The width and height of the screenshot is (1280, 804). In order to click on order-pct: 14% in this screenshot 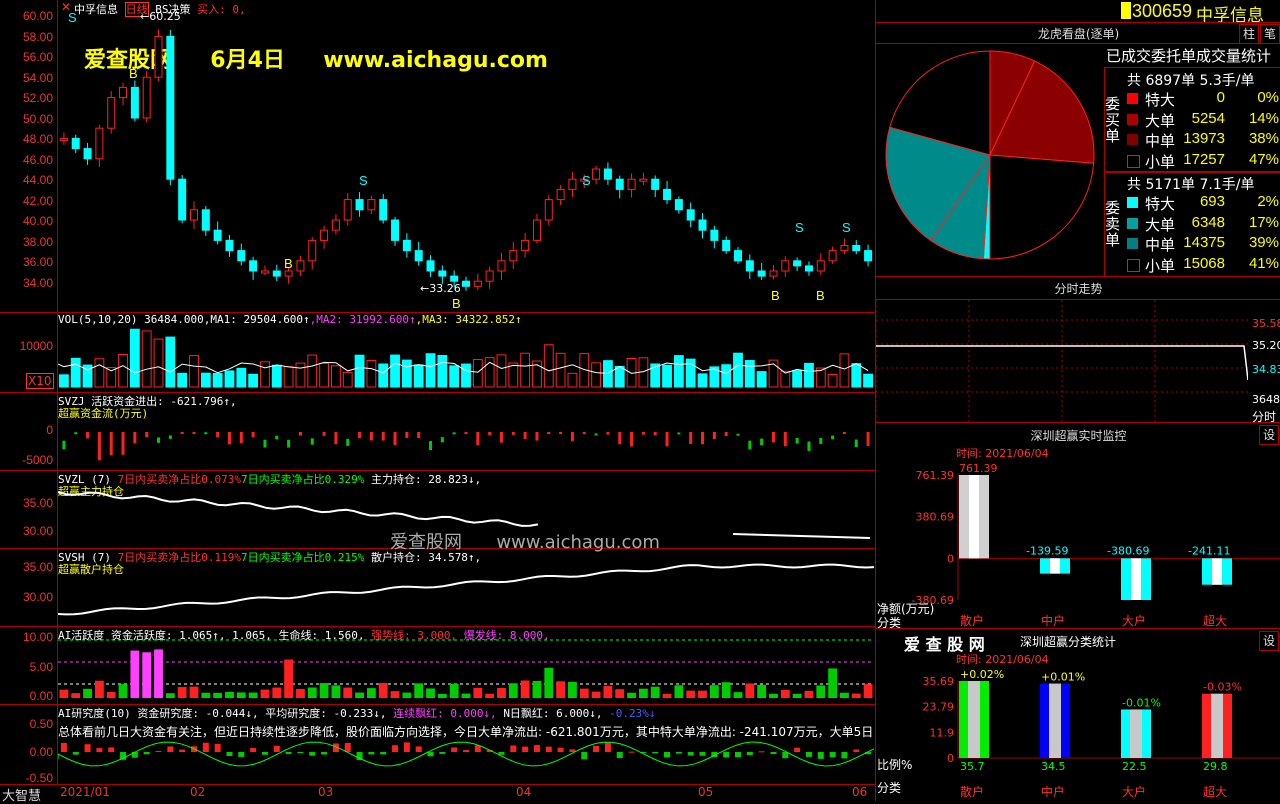, I will do `click(1263, 118)`.